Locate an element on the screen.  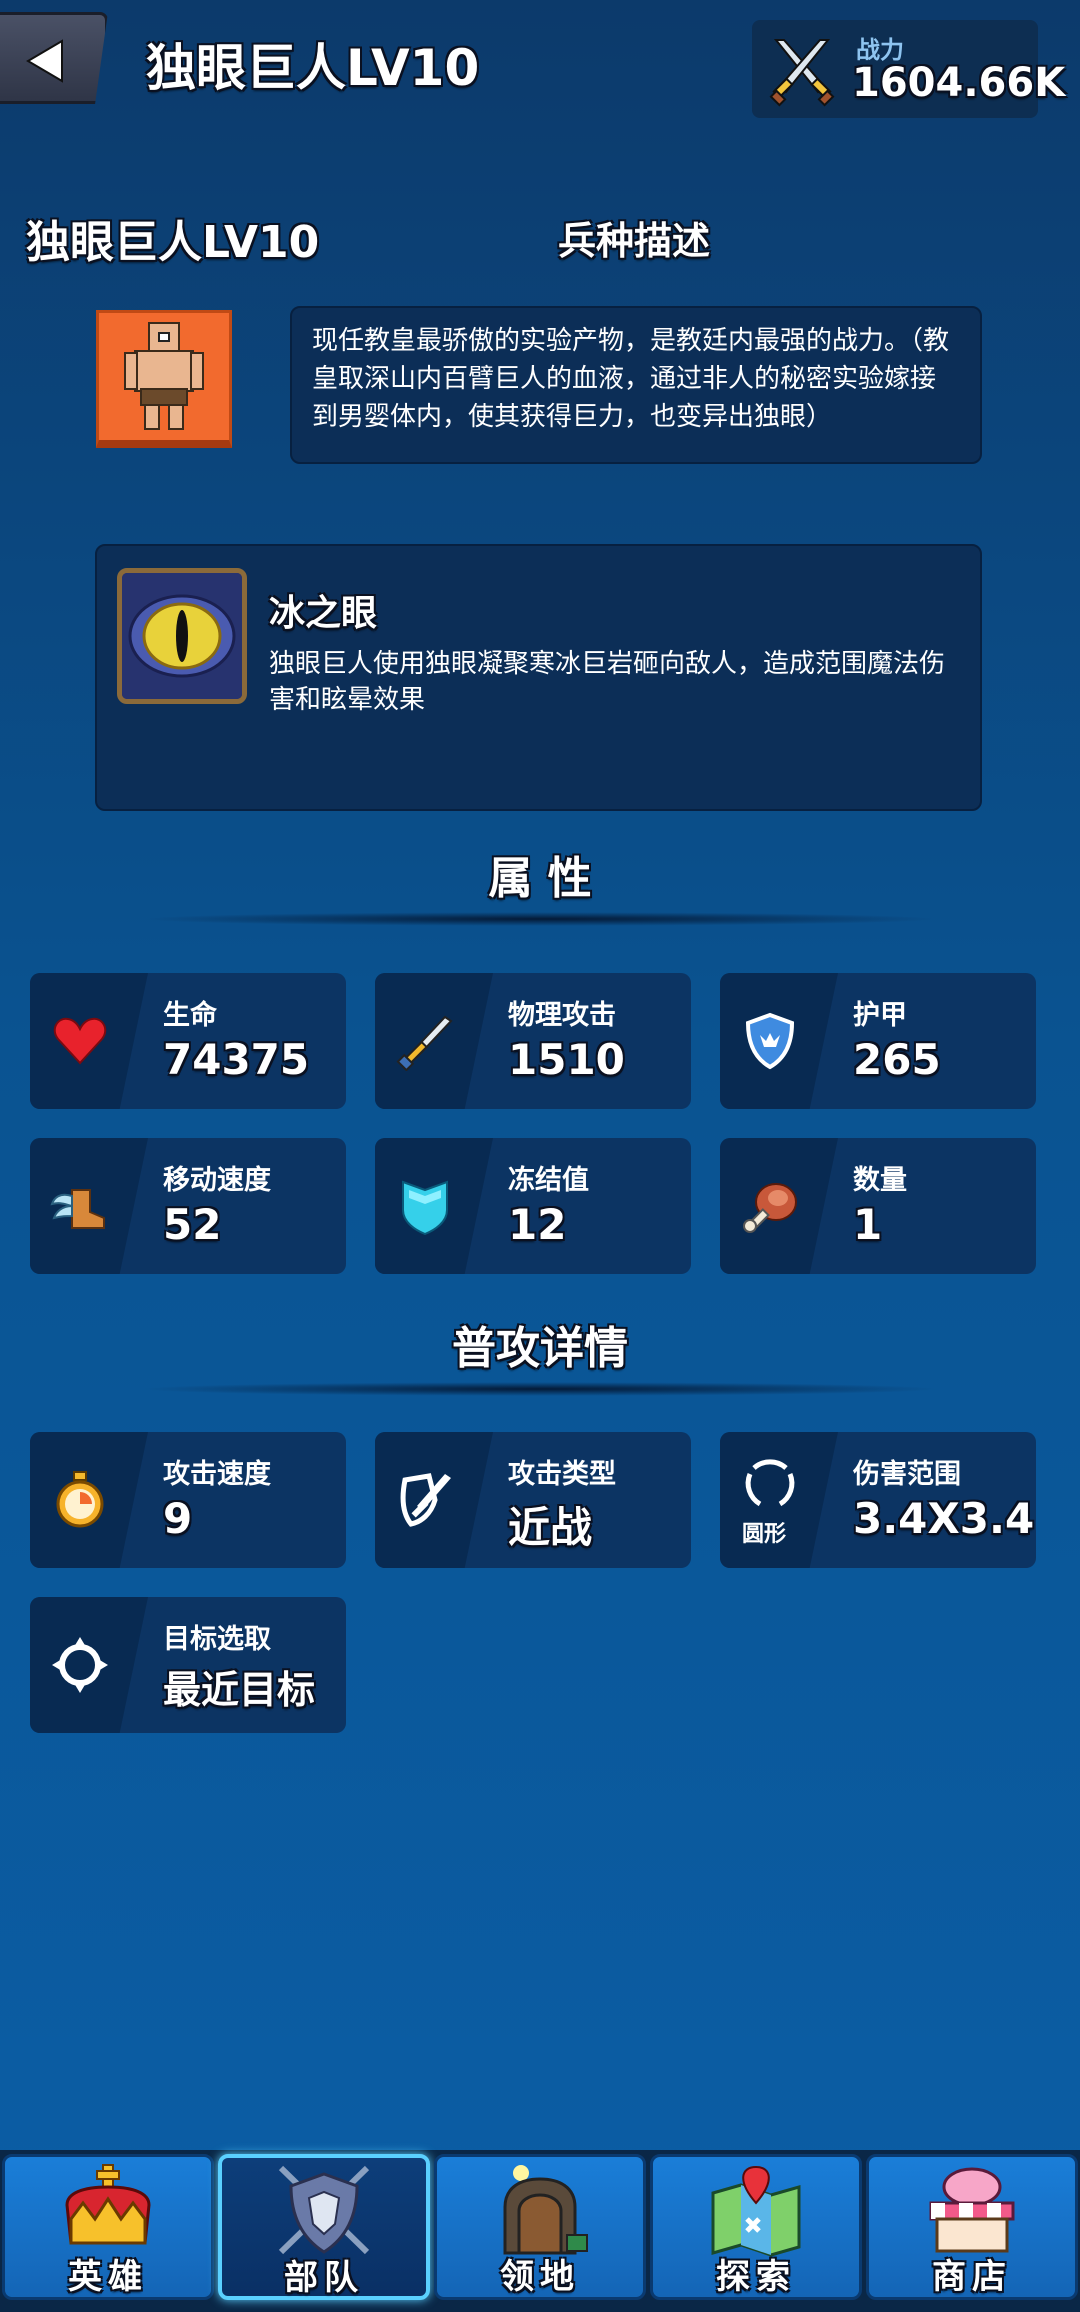
power-value: 1604.66K is located at coordinates (959, 83).